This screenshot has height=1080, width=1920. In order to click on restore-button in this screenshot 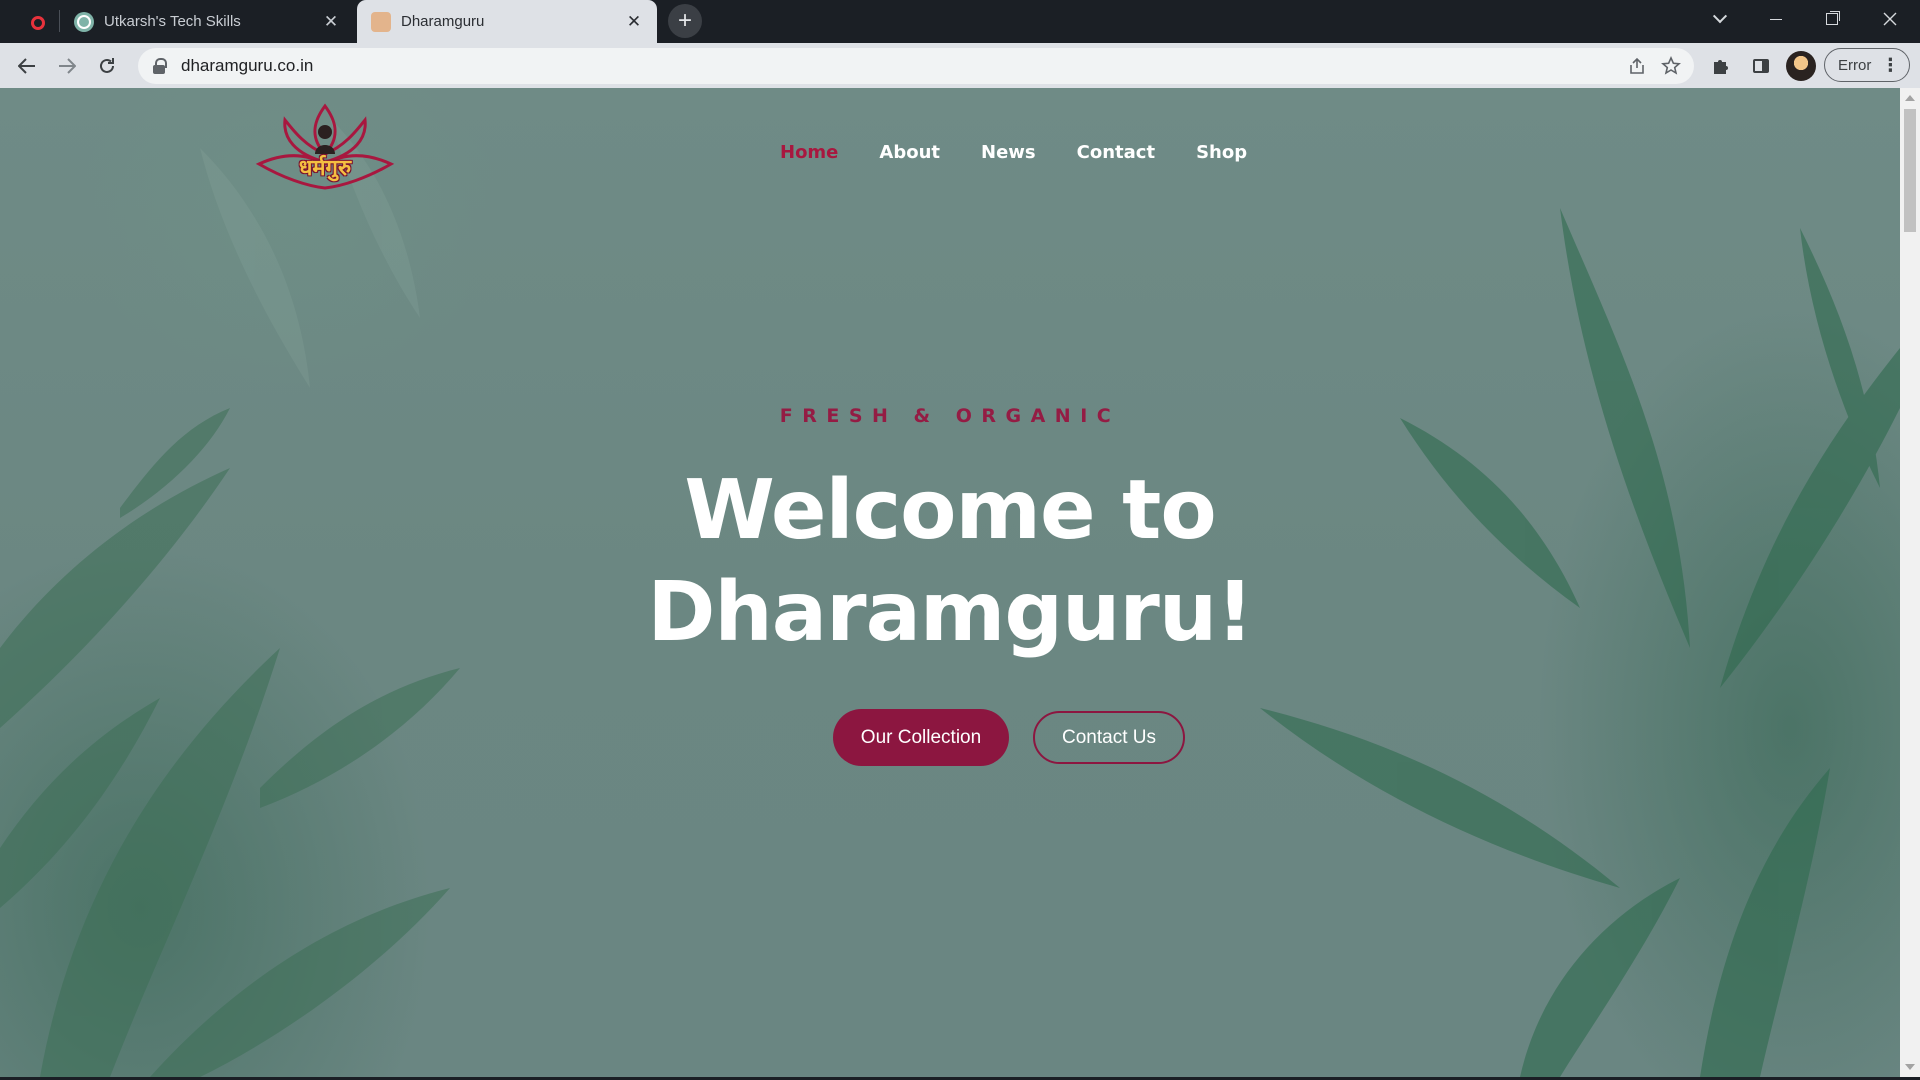, I will do `click(1832, 19)`.